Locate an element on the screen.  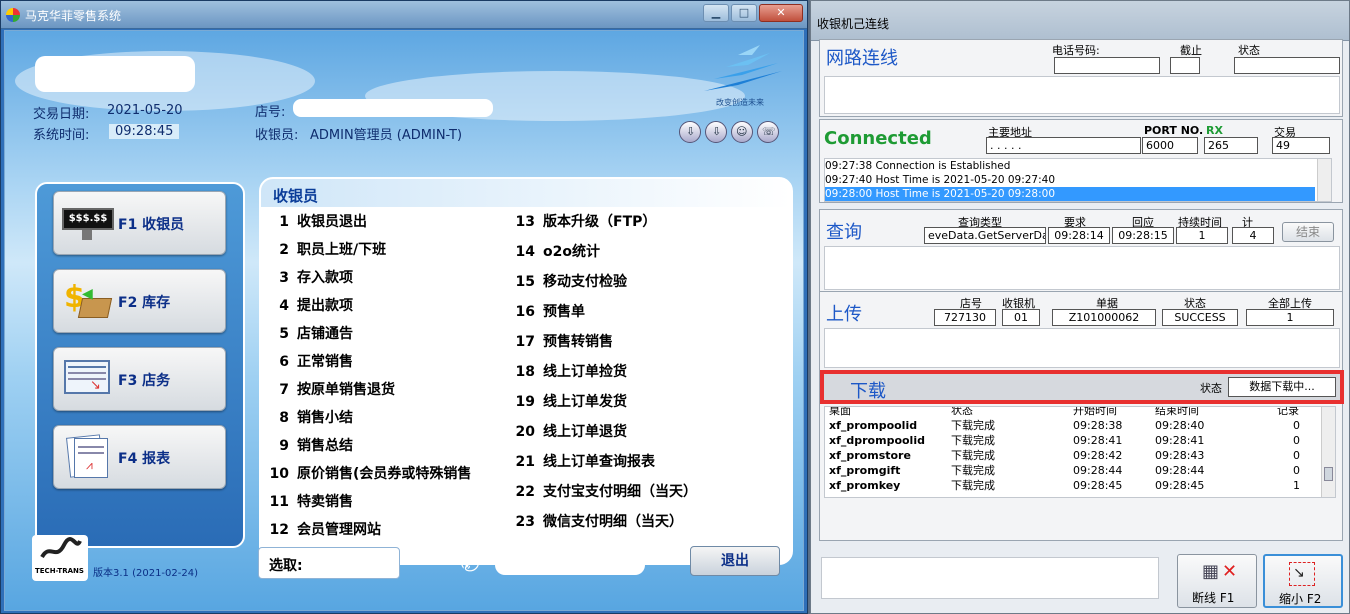
menu-item-5: 5 店铺通告 is located at coordinates (310, 333).